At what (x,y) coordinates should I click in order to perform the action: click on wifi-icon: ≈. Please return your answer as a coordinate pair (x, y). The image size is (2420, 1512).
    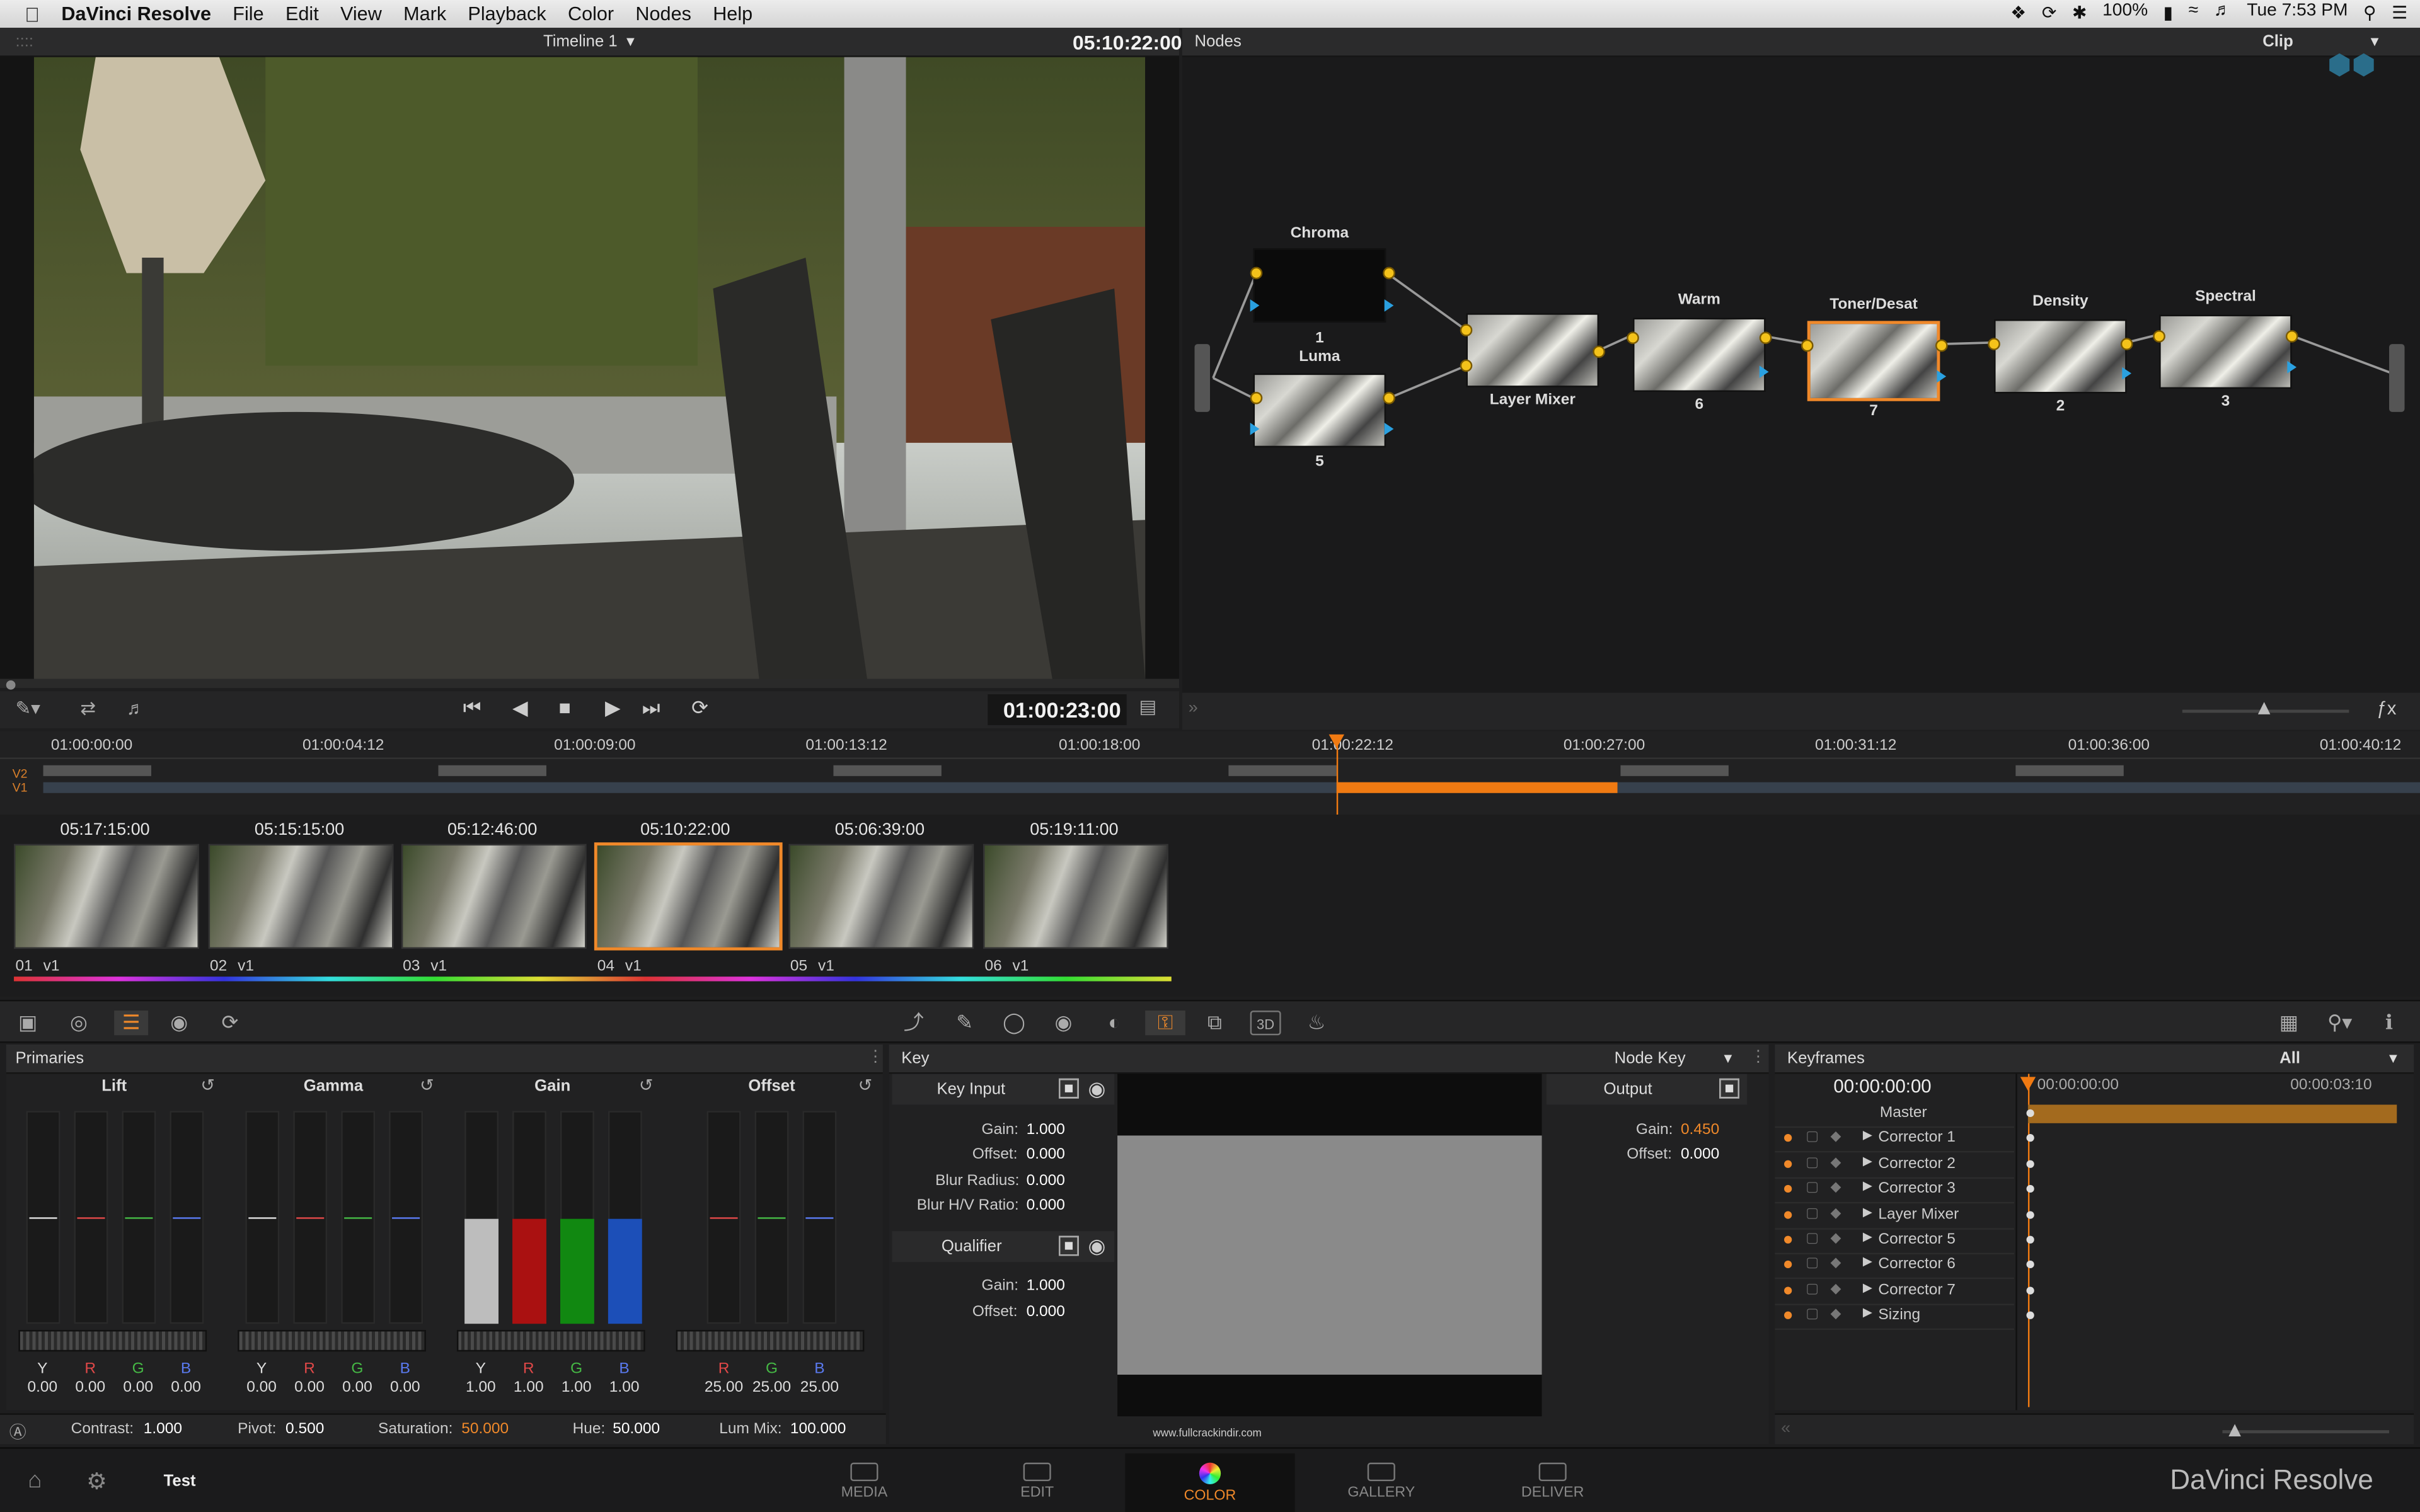
    Looking at the image, I should click on (2193, 12).